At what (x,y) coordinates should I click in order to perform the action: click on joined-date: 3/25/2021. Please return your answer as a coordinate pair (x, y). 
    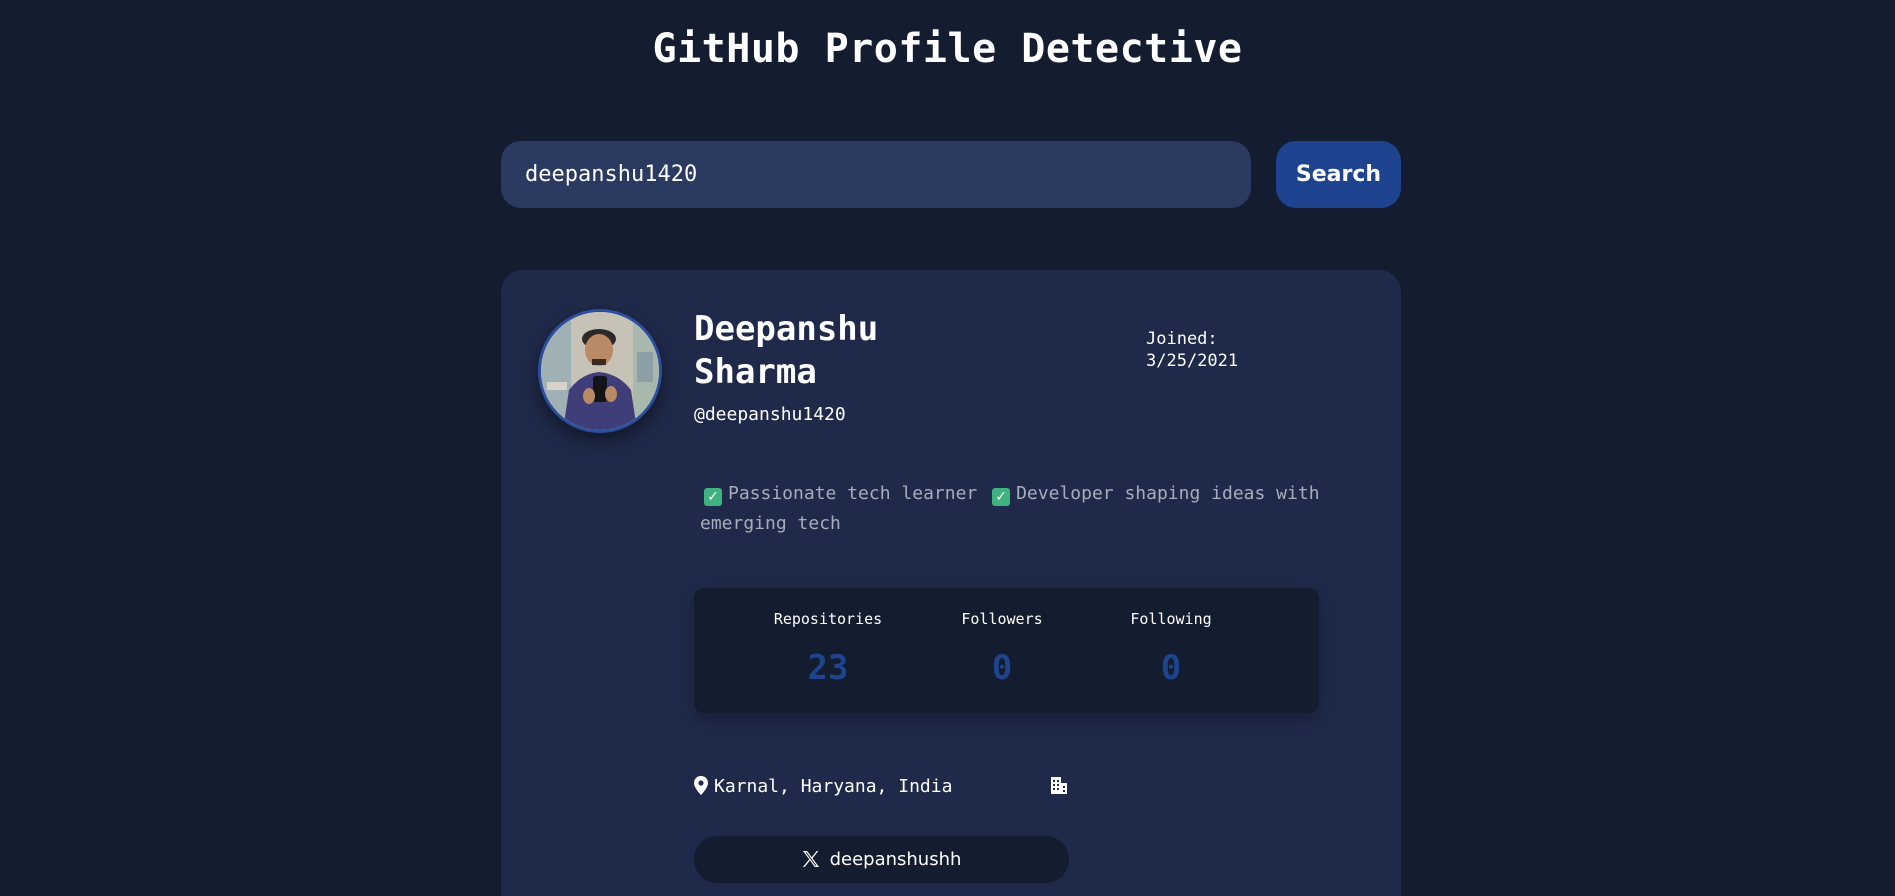
    Looking at the image, I should click on (1192, 361).